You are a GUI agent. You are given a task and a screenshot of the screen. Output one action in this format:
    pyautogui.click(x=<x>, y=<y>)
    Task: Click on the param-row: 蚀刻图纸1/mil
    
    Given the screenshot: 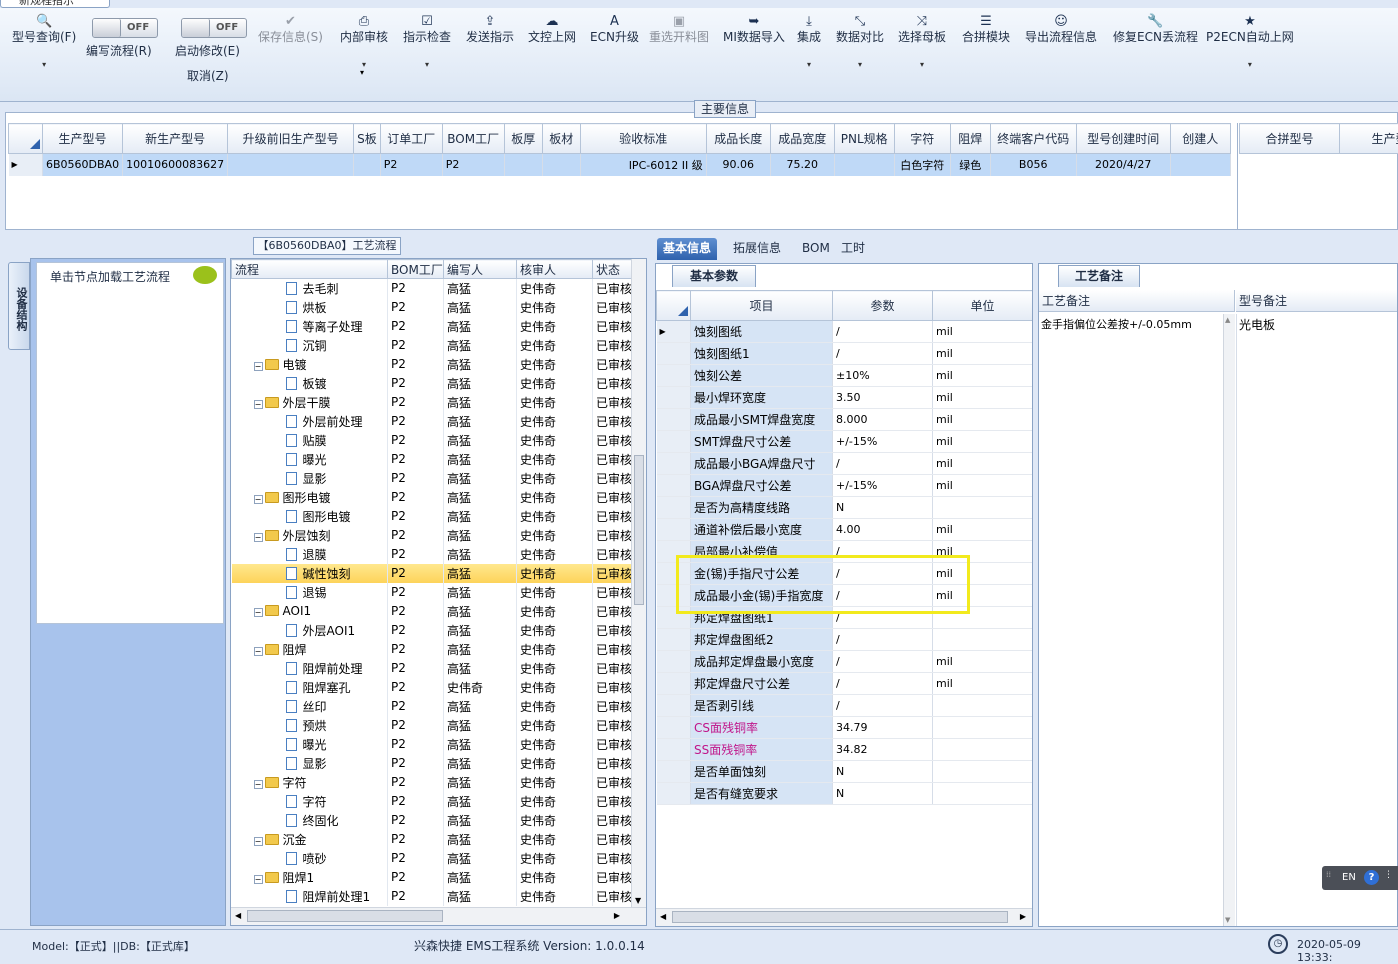 What is the action you would take?
    pyautogui.click(x=845, y=354)
    